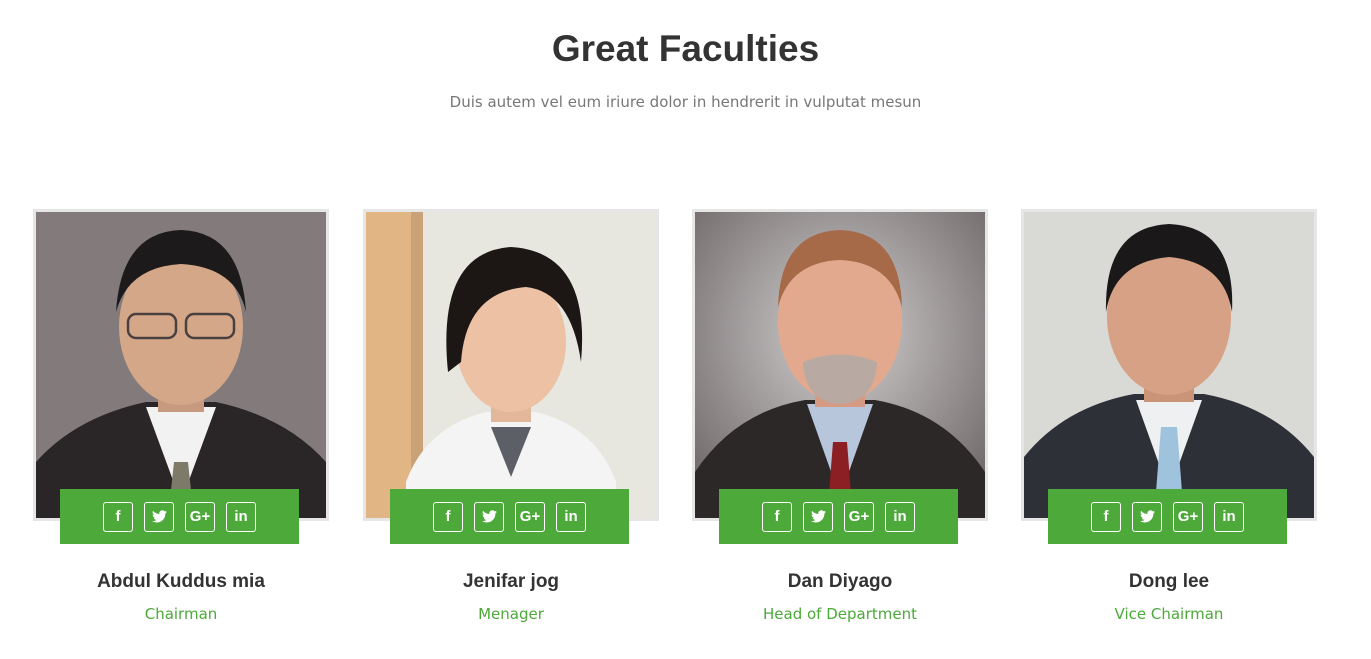 The height and width of the screenshot is (659, 1371). What do you see at coordinates (1169, 614) in the screenshot?
I see `faculty-role: Vice Chairman` at bounding box center [1169, 614].